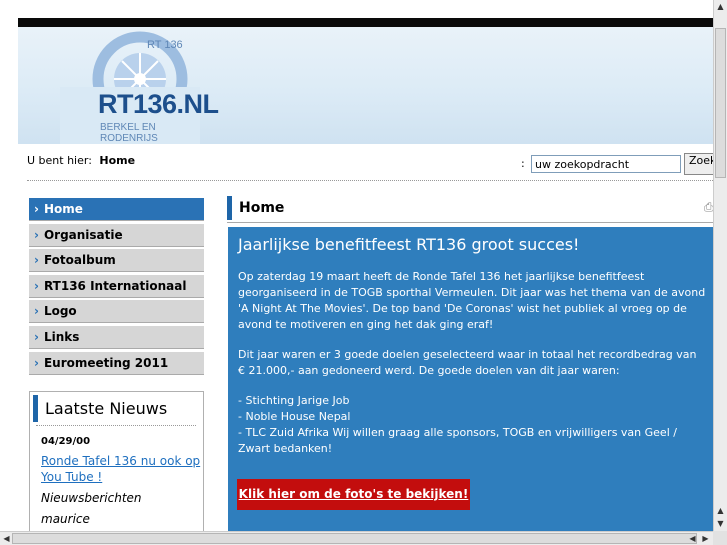  Describe the element at coordinates (708, 207) in the screenshot. I see `print-icon: ⎙` at that location.